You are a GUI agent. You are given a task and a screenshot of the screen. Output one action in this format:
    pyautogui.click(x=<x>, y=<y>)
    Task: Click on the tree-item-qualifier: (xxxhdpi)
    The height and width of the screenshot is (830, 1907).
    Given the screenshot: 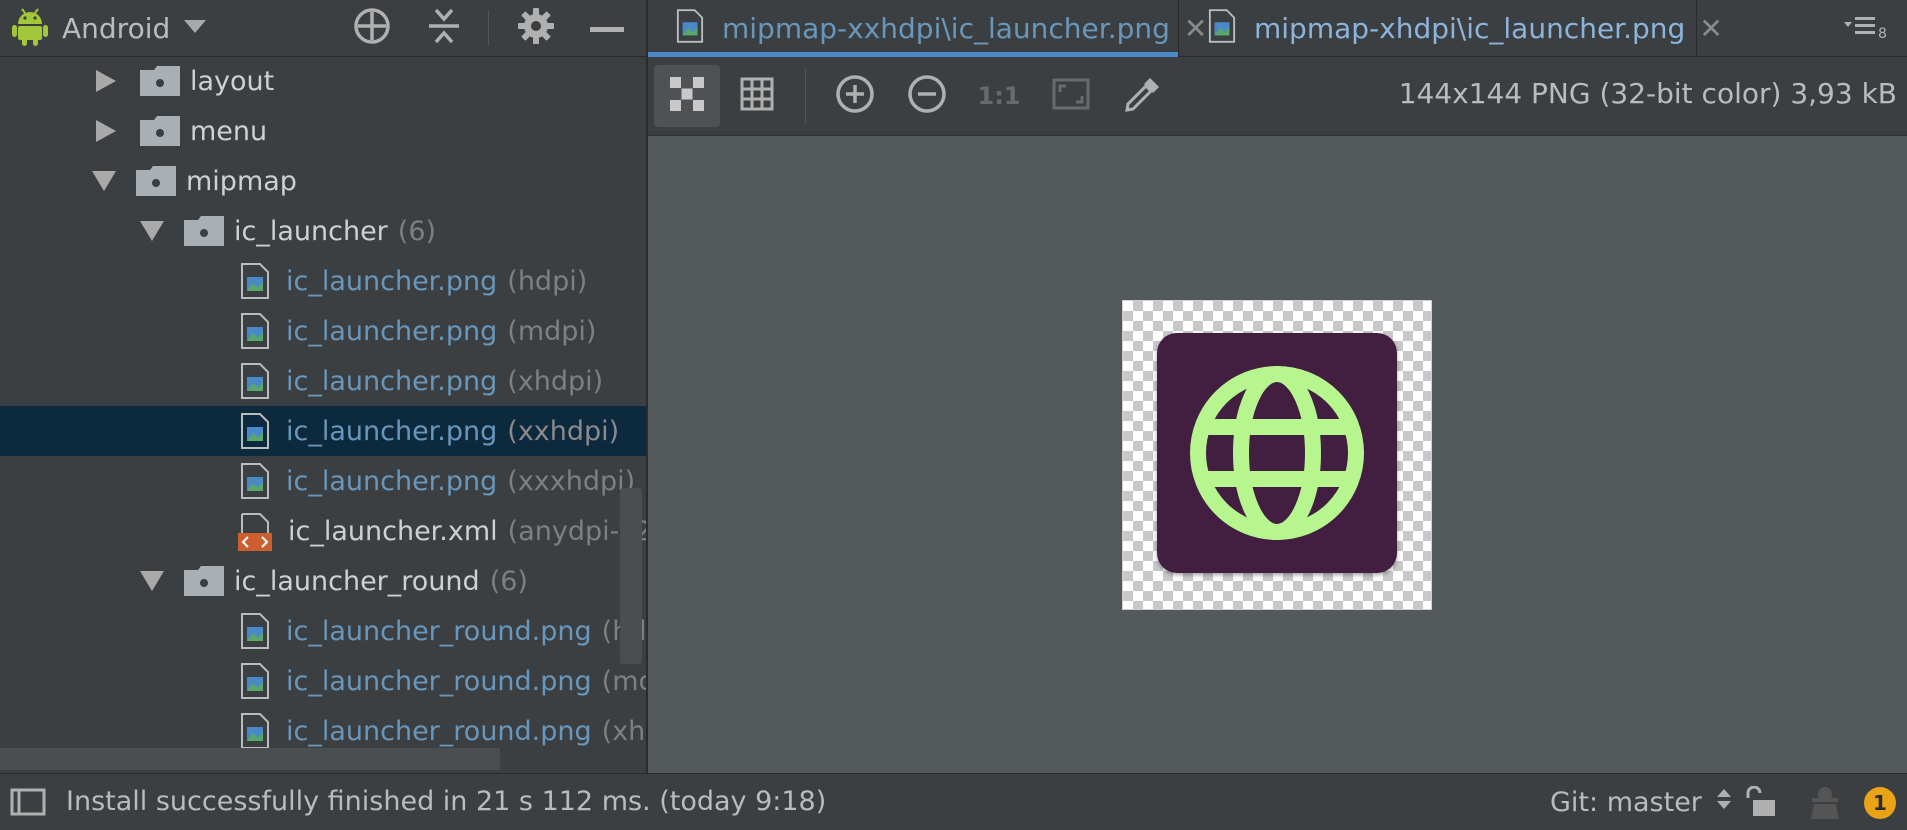 What is the action you would take?
    pyautogui.click(x=571, y=481)
    